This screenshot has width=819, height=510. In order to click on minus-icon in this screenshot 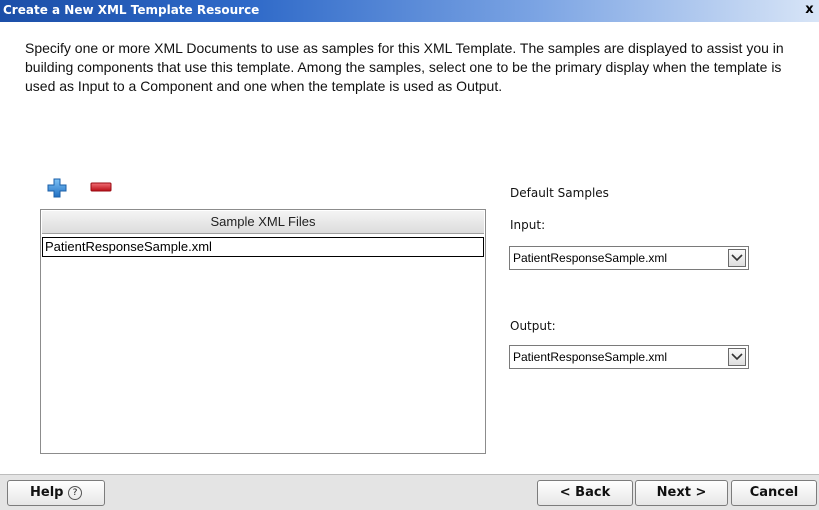, I will do `click(101, 187)`.